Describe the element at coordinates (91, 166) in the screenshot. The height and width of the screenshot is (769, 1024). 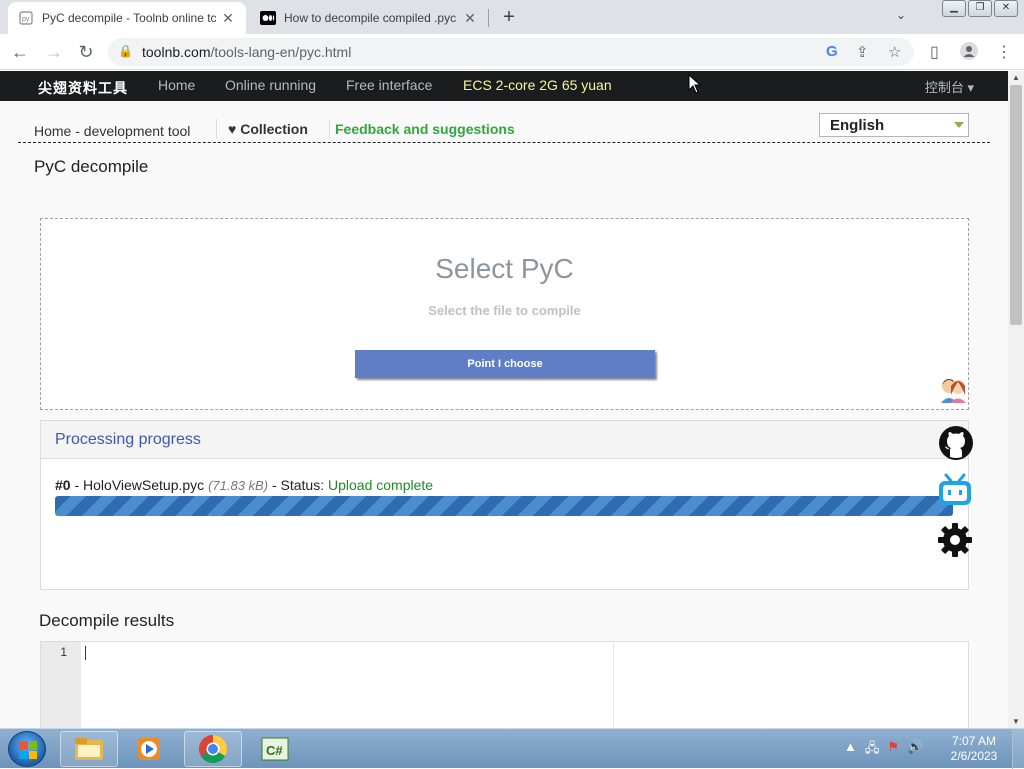
I see `page-title: PyC decompile` at that location.